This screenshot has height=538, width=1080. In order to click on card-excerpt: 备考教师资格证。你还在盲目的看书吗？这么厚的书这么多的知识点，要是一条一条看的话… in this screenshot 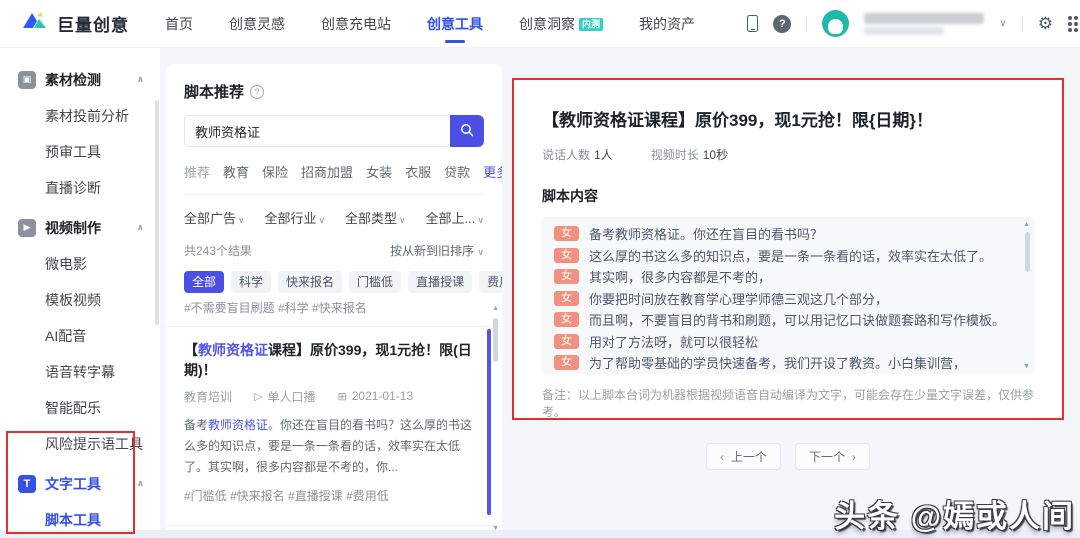, I will do `click(328, 445)`.